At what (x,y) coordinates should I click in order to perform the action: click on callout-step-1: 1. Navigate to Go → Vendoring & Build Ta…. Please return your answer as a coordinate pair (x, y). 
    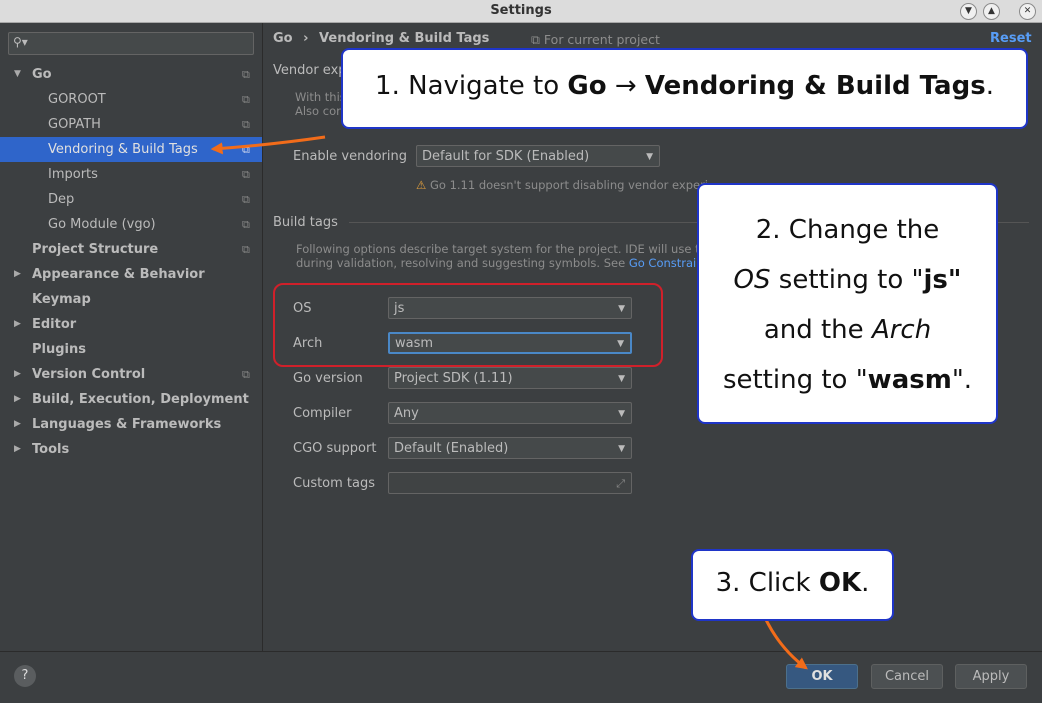
    Looking at the image, I should click on (684, 88).